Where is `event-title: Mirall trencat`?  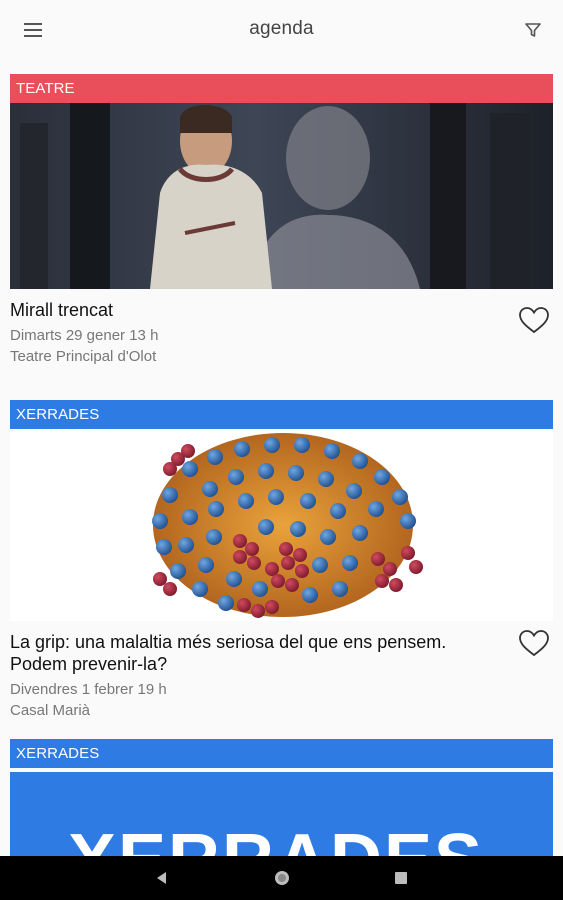
event-title: Mirall trencat is located at coordinates (281, 310).